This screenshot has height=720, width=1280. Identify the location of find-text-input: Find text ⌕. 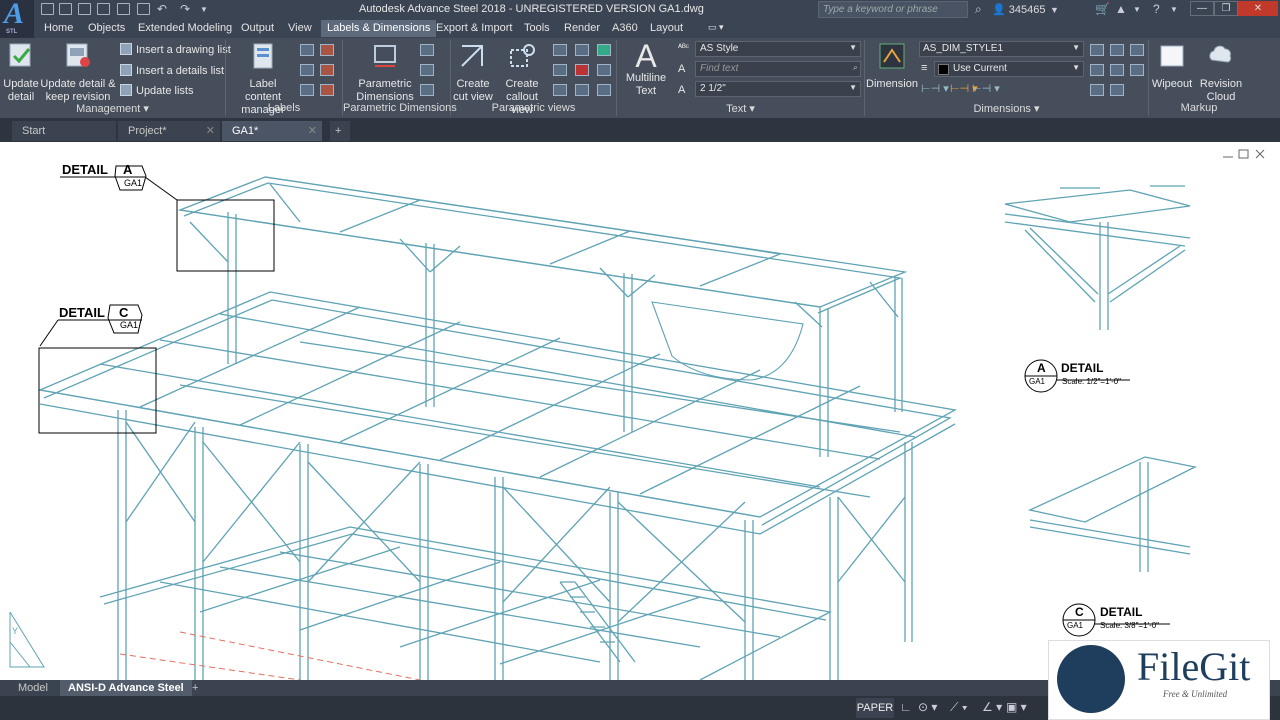
(778, 69).